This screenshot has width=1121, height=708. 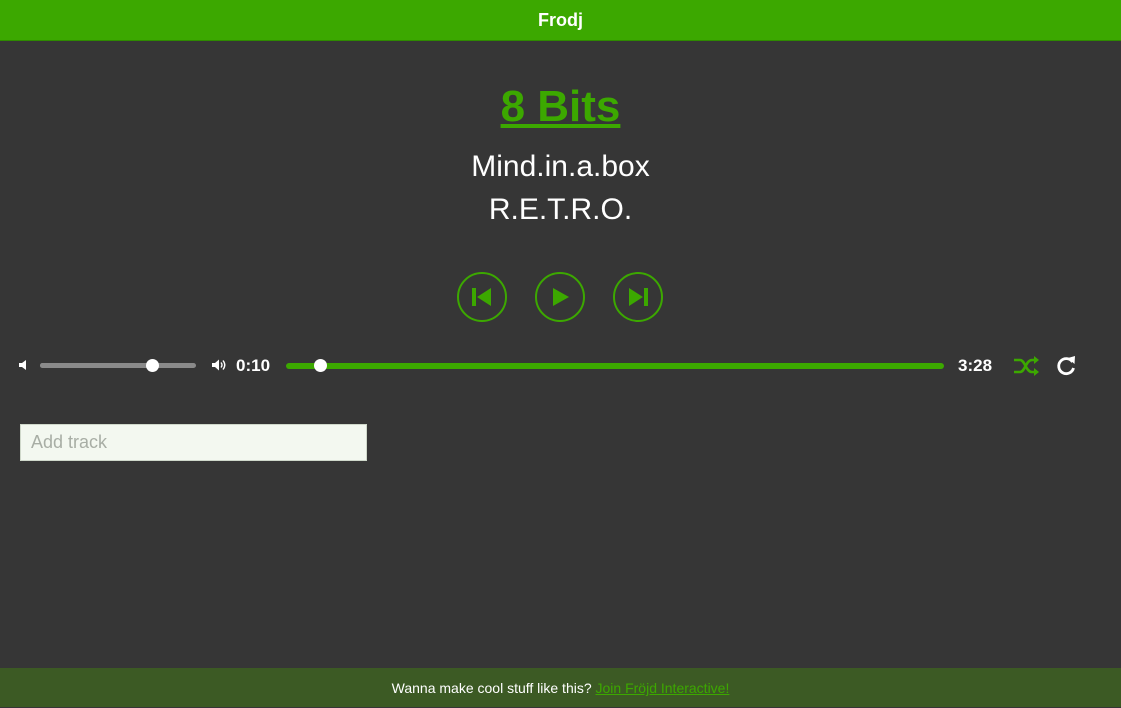 I want to click on total-time: 3:28, so click(x=975, y=365).